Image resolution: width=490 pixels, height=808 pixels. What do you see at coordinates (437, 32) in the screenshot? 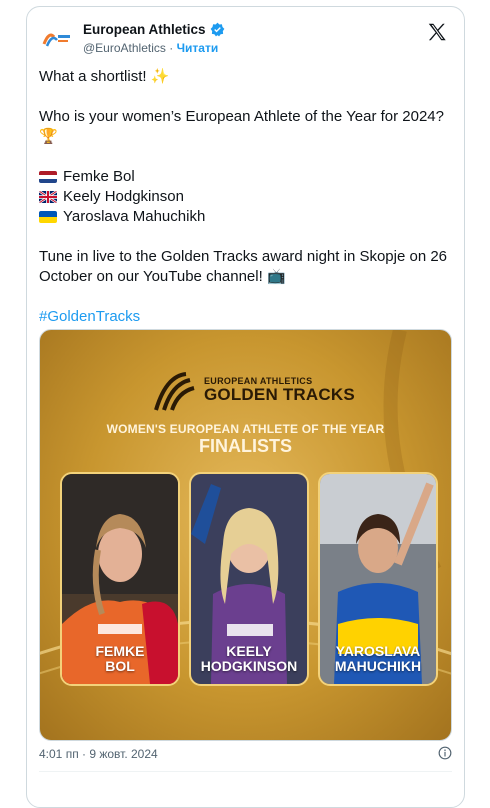
I see `x-logo-icon` at bounding box center [437, 32].